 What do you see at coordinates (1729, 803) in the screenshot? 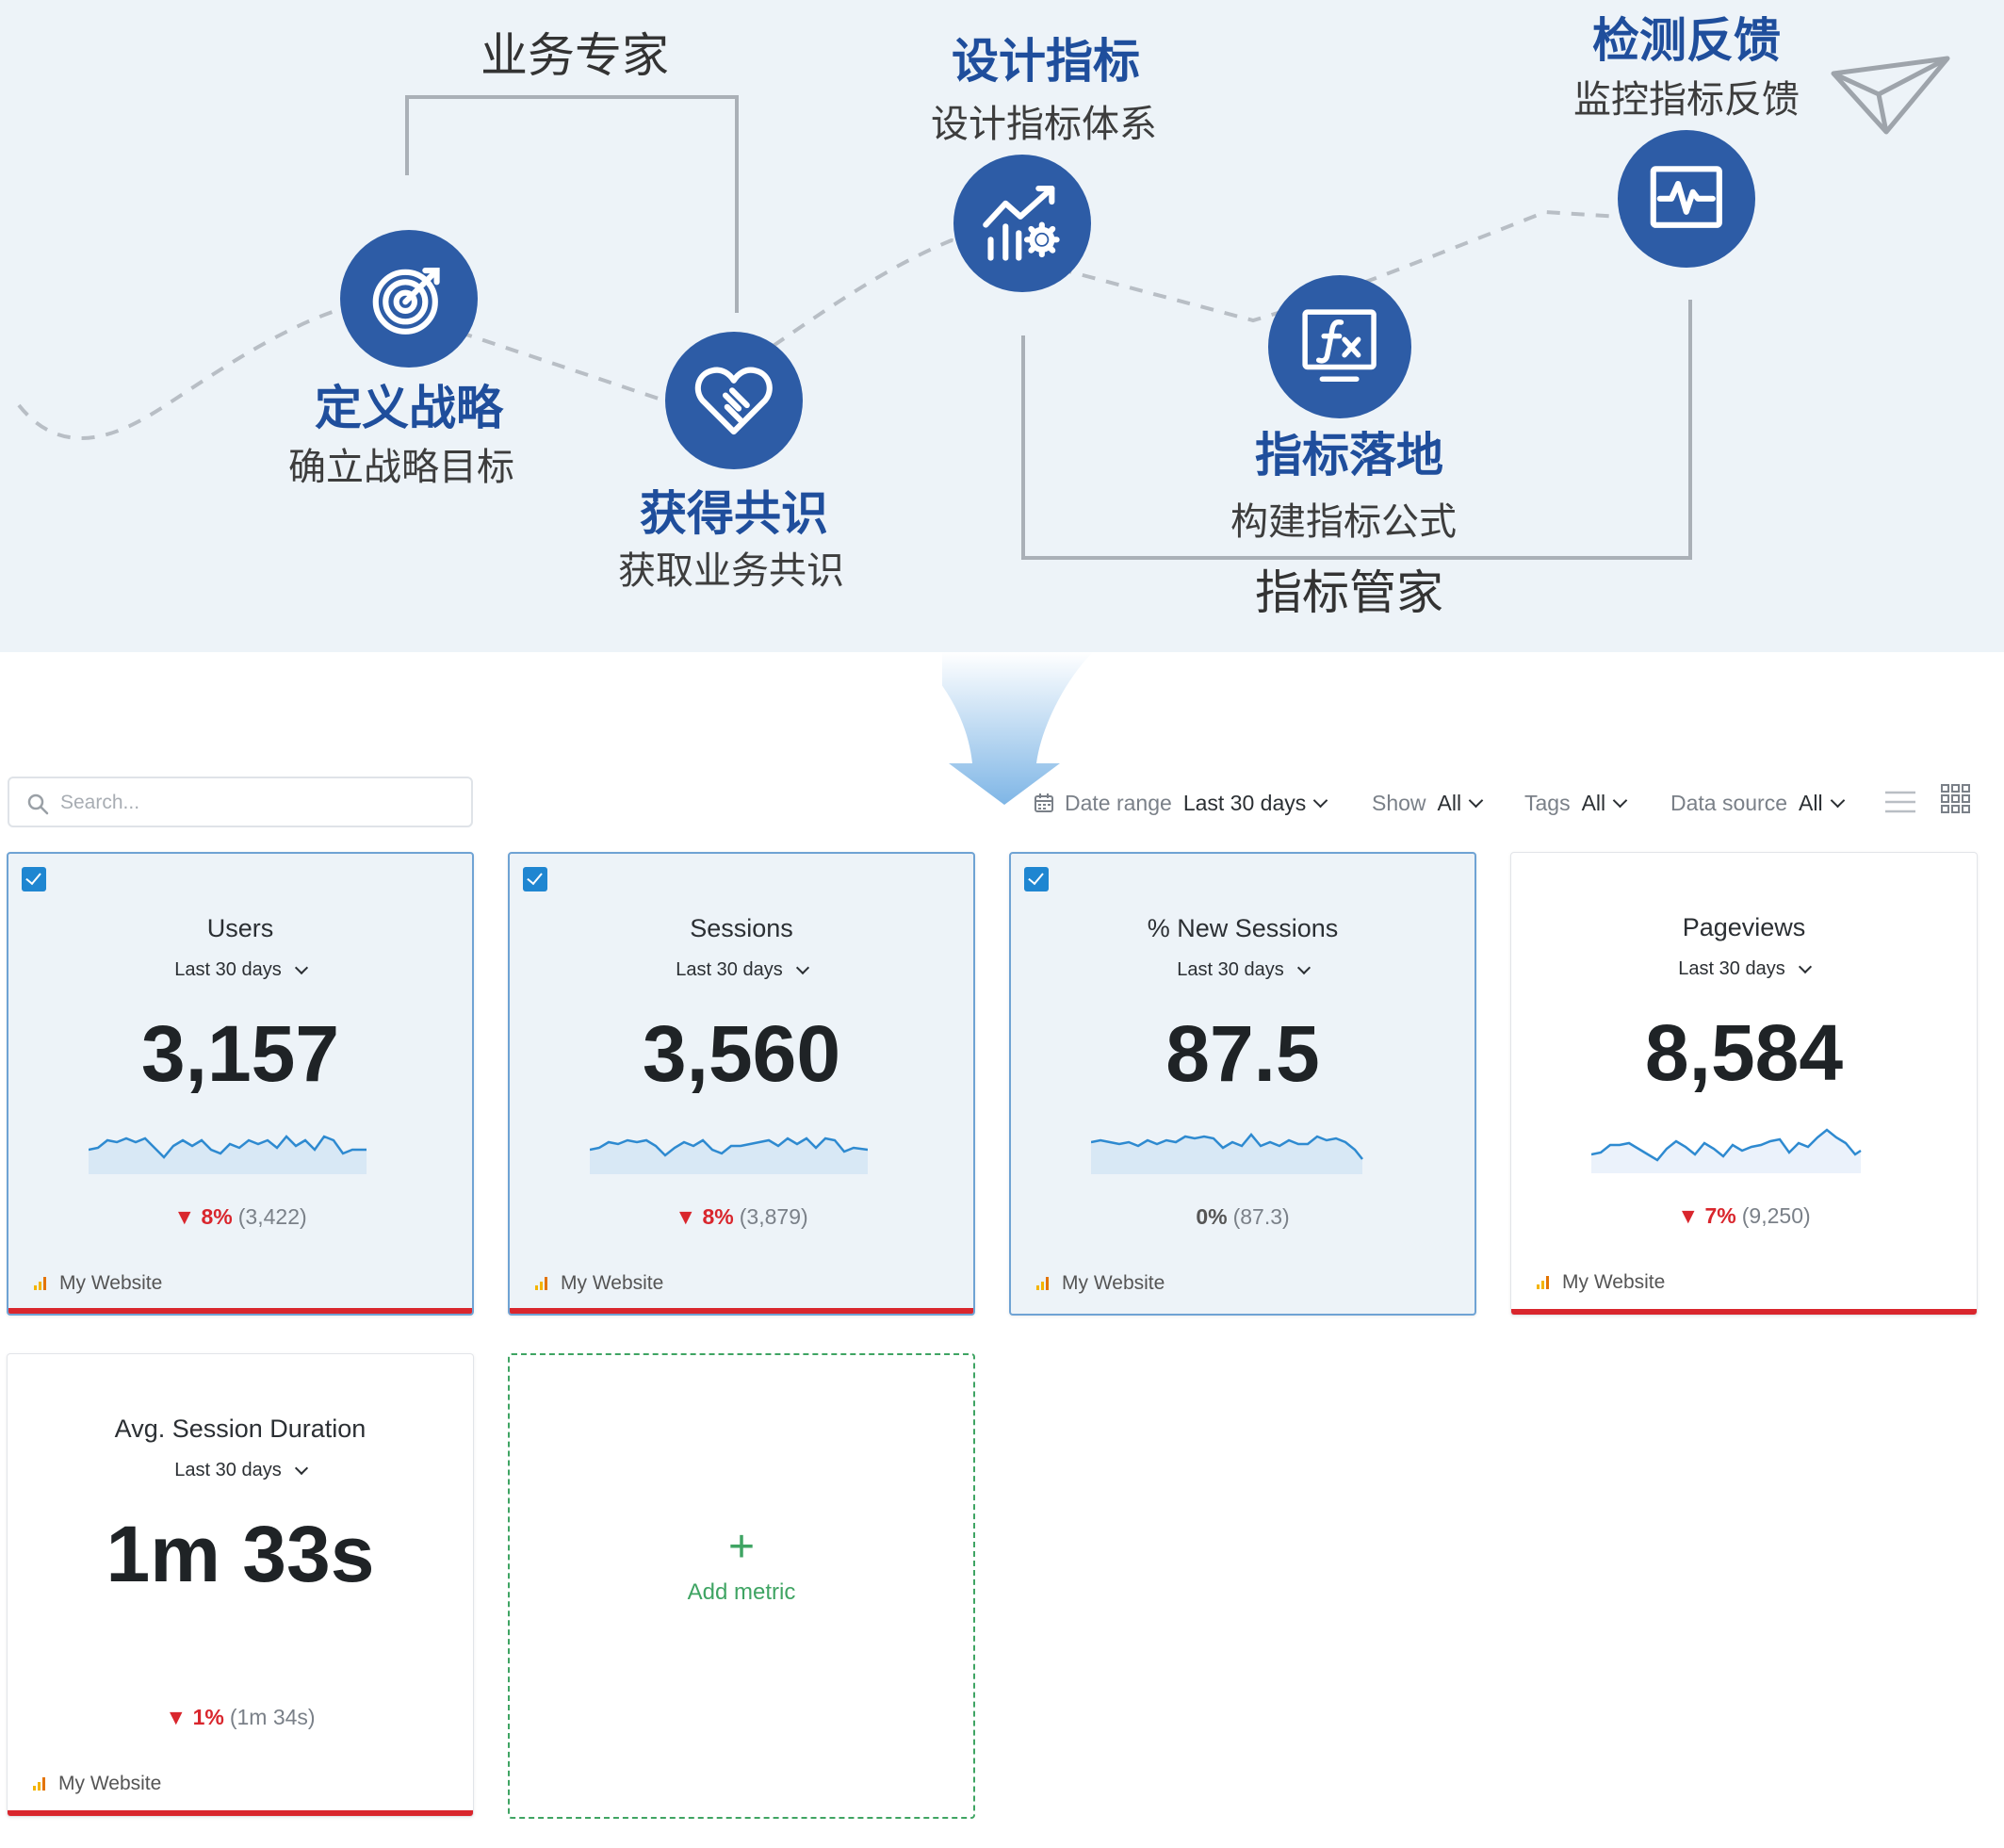
I see `data-source-label: Data source` at bounding box center [1729, 803].